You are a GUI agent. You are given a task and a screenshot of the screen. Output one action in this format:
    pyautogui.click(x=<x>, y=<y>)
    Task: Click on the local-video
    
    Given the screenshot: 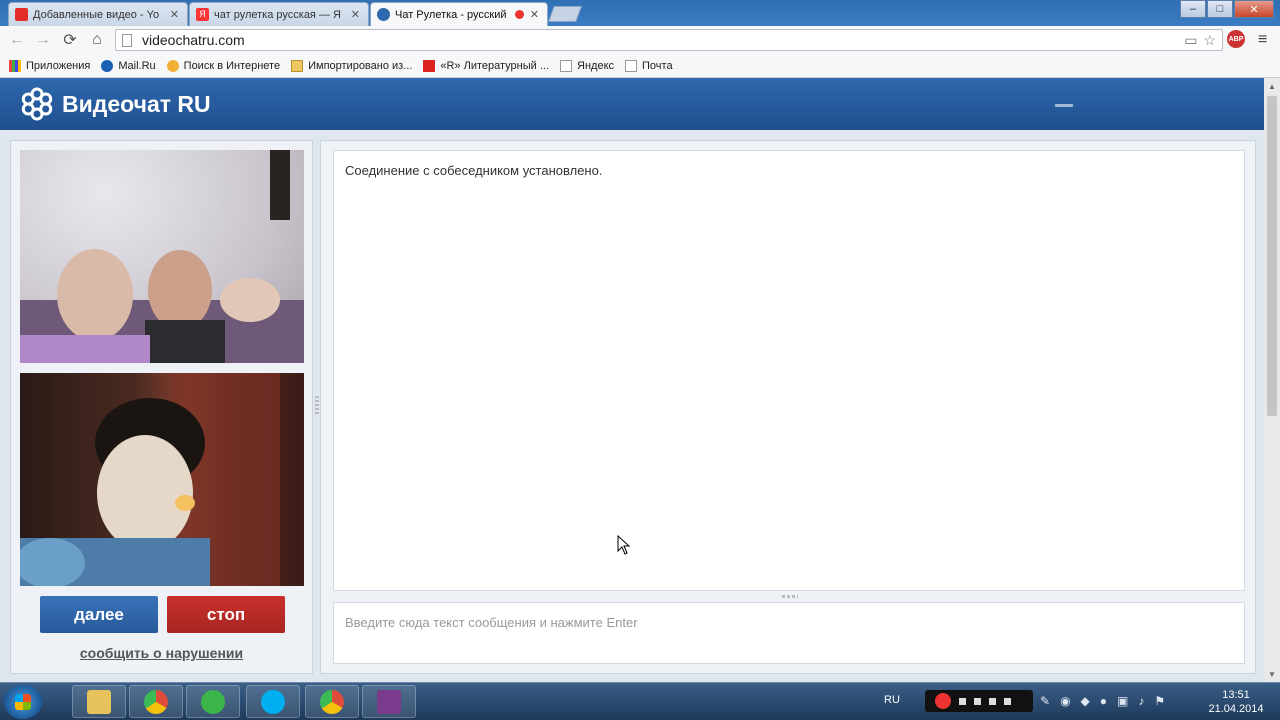 What is the action you would take?
    pyautogui.click(x=162, y=479)
    